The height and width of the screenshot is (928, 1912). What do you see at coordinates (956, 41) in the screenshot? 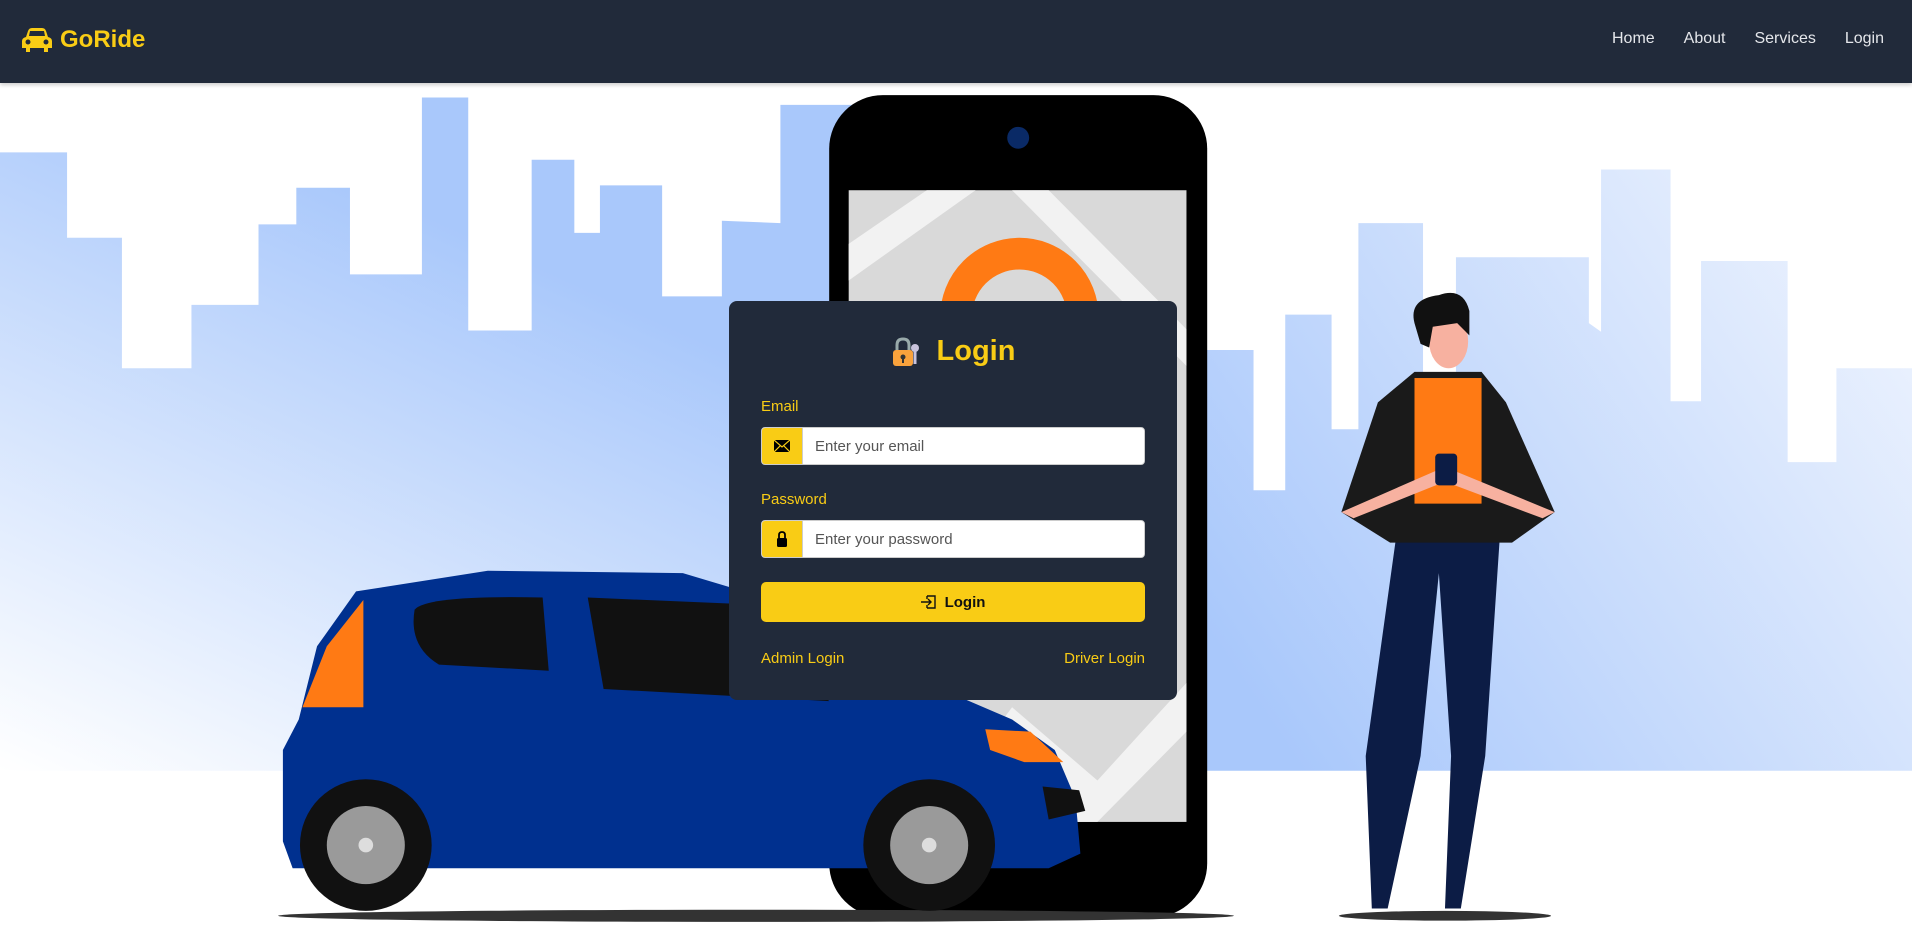
I see `navbar: GoRide Home About Services Login` at bounding box center [956, 41].